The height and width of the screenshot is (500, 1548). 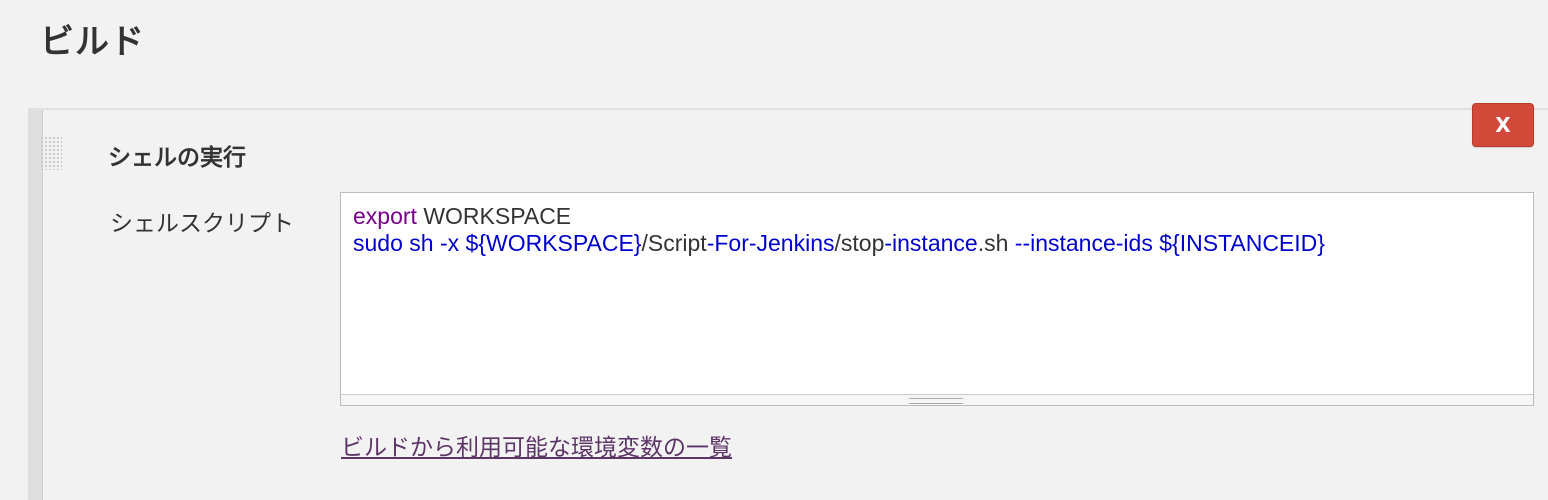 What do you see at coordinates (385, 216) in the screenshot?
I see `script-token: export` at bounding box center [385, 216].